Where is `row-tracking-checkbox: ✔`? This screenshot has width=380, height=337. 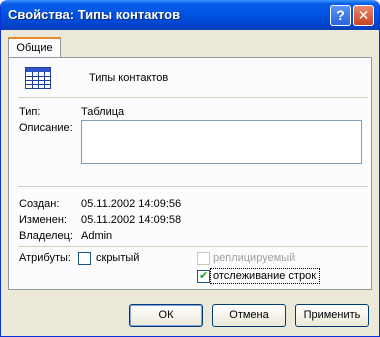 row-tracking-checkbox: ✔ is located at coordinates (203, 276).